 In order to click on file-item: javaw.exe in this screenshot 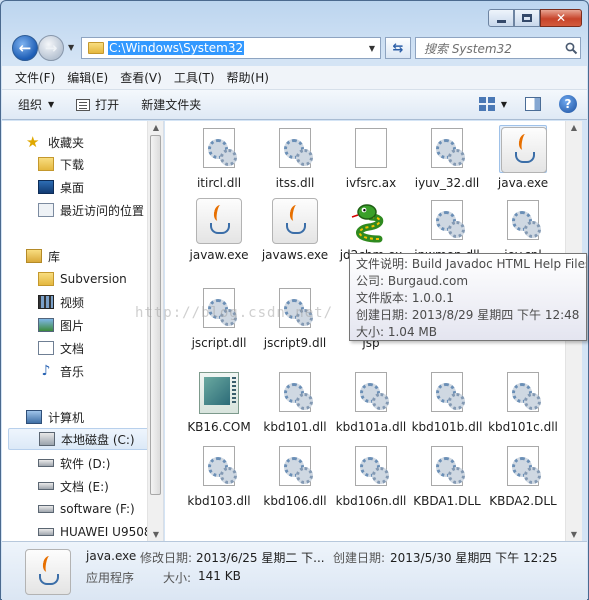, I will do `click(219, 230)`.